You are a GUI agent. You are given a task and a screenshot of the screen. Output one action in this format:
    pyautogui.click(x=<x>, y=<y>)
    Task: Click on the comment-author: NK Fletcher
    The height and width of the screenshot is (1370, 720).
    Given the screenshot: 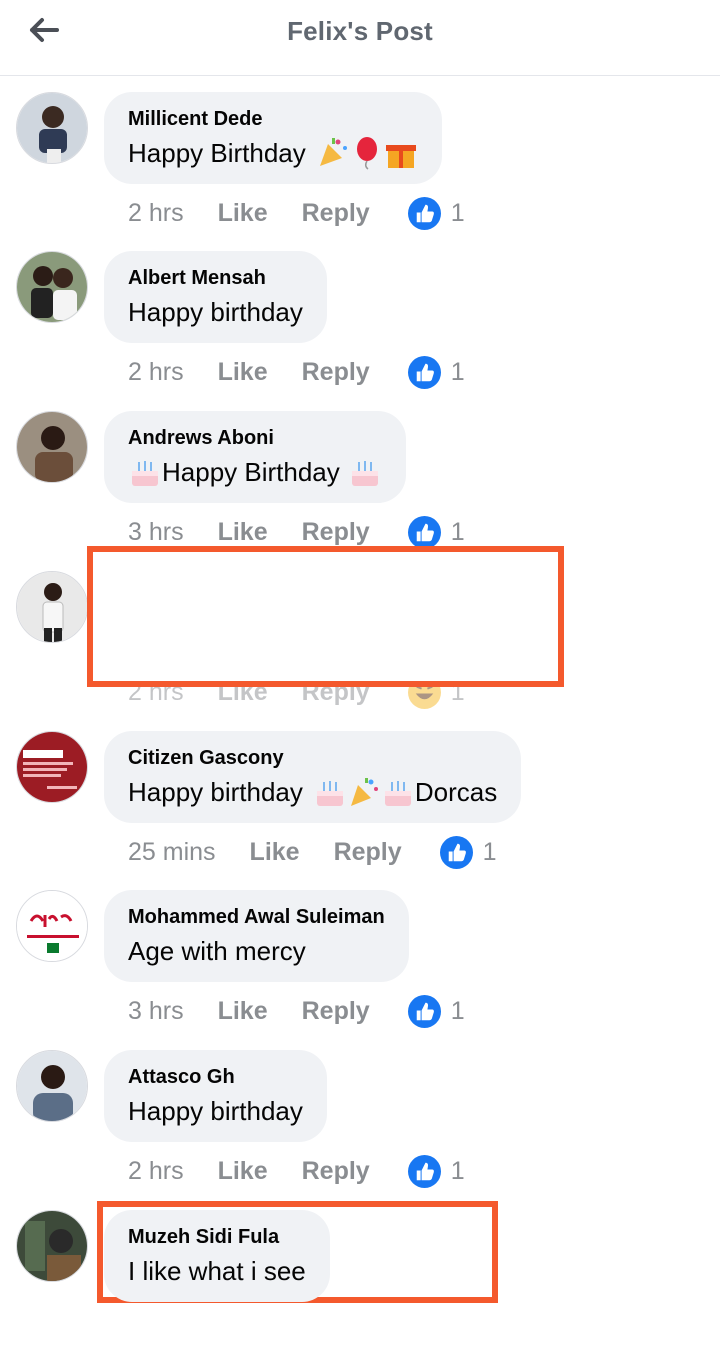 What is the action you would take?
    pyautogui.click(x=280, y=598)
    